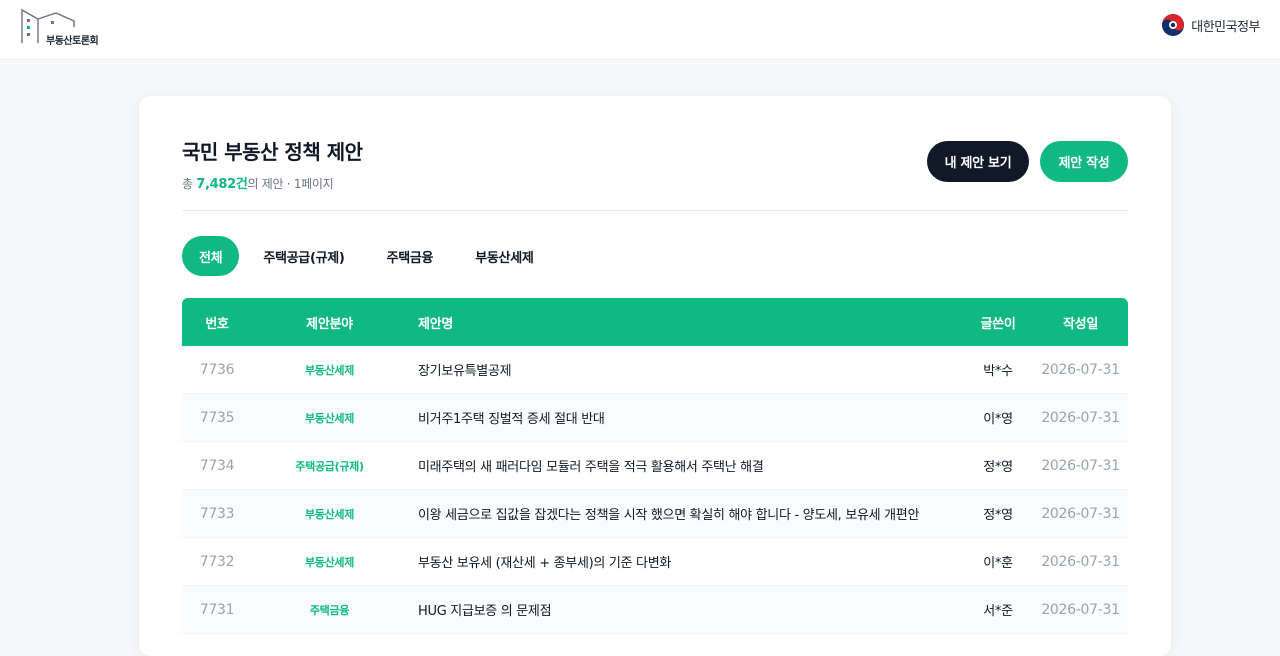 The image size is (1280, 656). What do you see at coordinates (329, 466) in the screenshot?
I see `row-category: 주택공급(규제)` at bounding box center [329, 466].